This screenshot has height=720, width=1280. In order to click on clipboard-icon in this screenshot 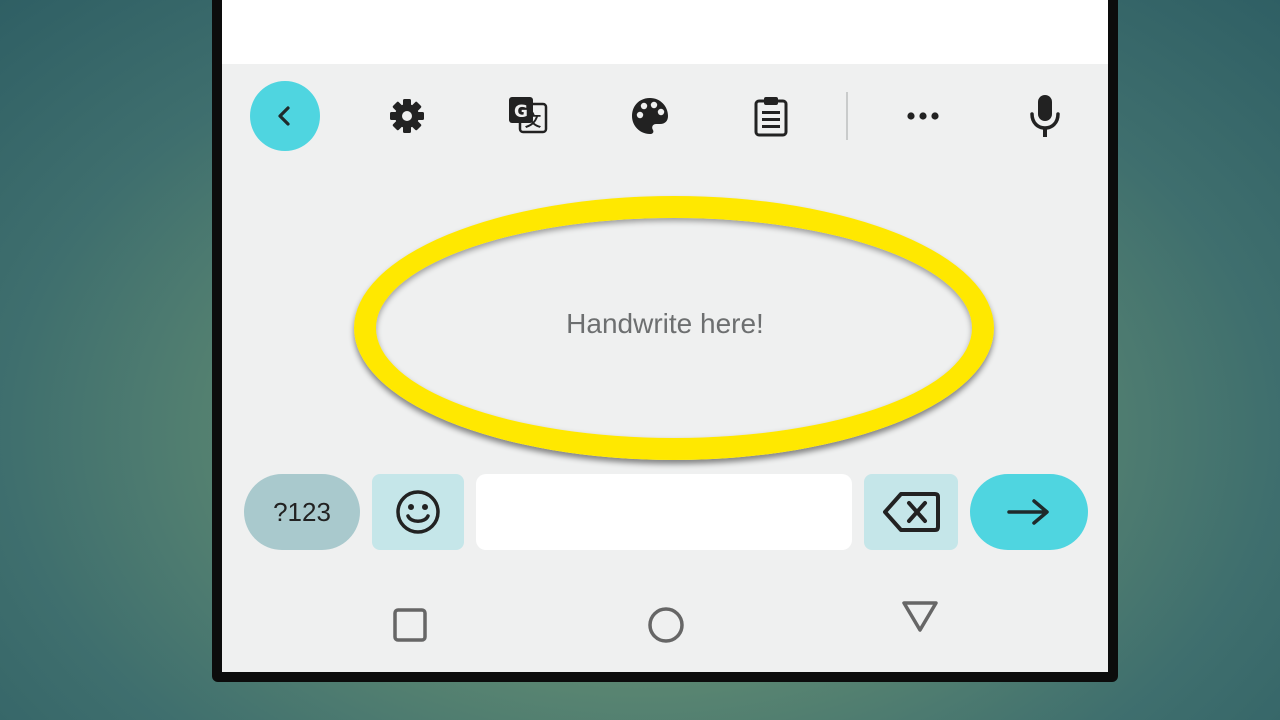, I will do `click(771, 117)`.